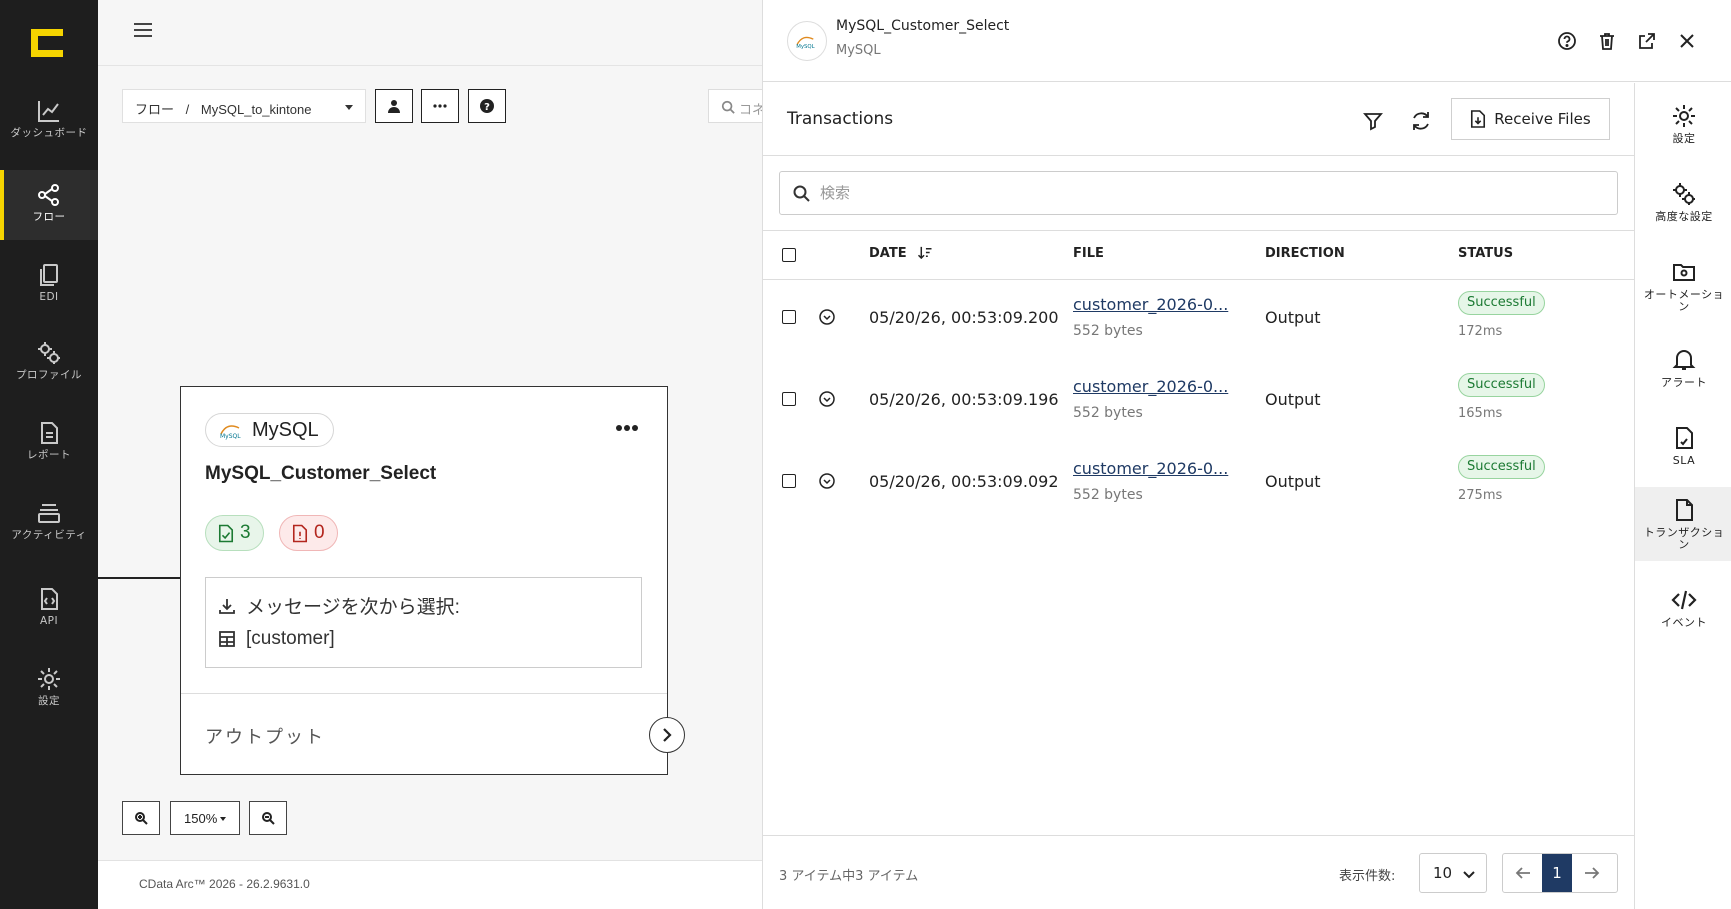 The image size is (1731, 909). What do you see at coordinates (738, 106) in the screenshot?
I see `connector-search-input: コネ` at bounding box center [738, 106].